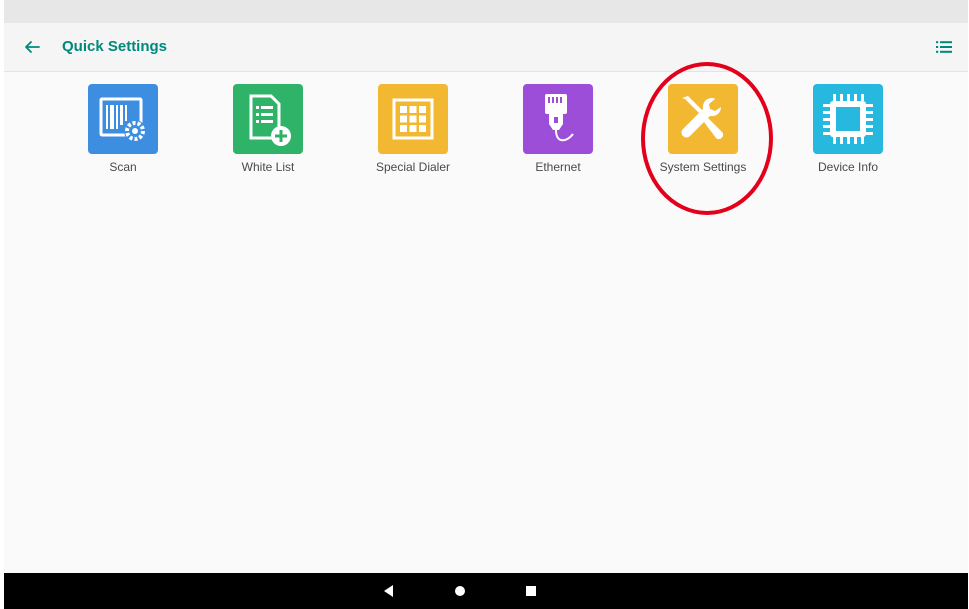  I want to click on tile-special-dialer: Special Dialer, so click(413, 134).